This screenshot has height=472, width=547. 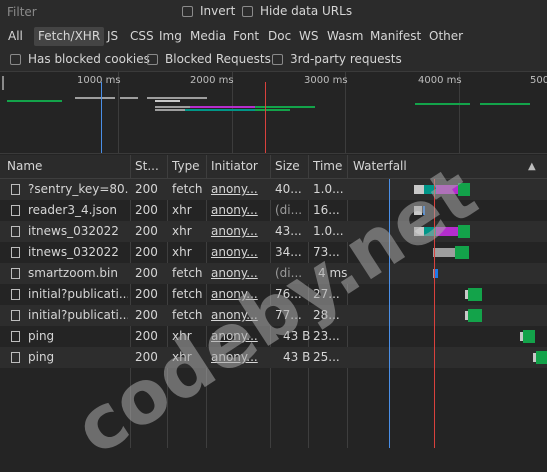 What do you see at coordinates (345, 36) in the screenshot?
I see `type-filter-wasm: Wasm` at bounding box center [345, 36].